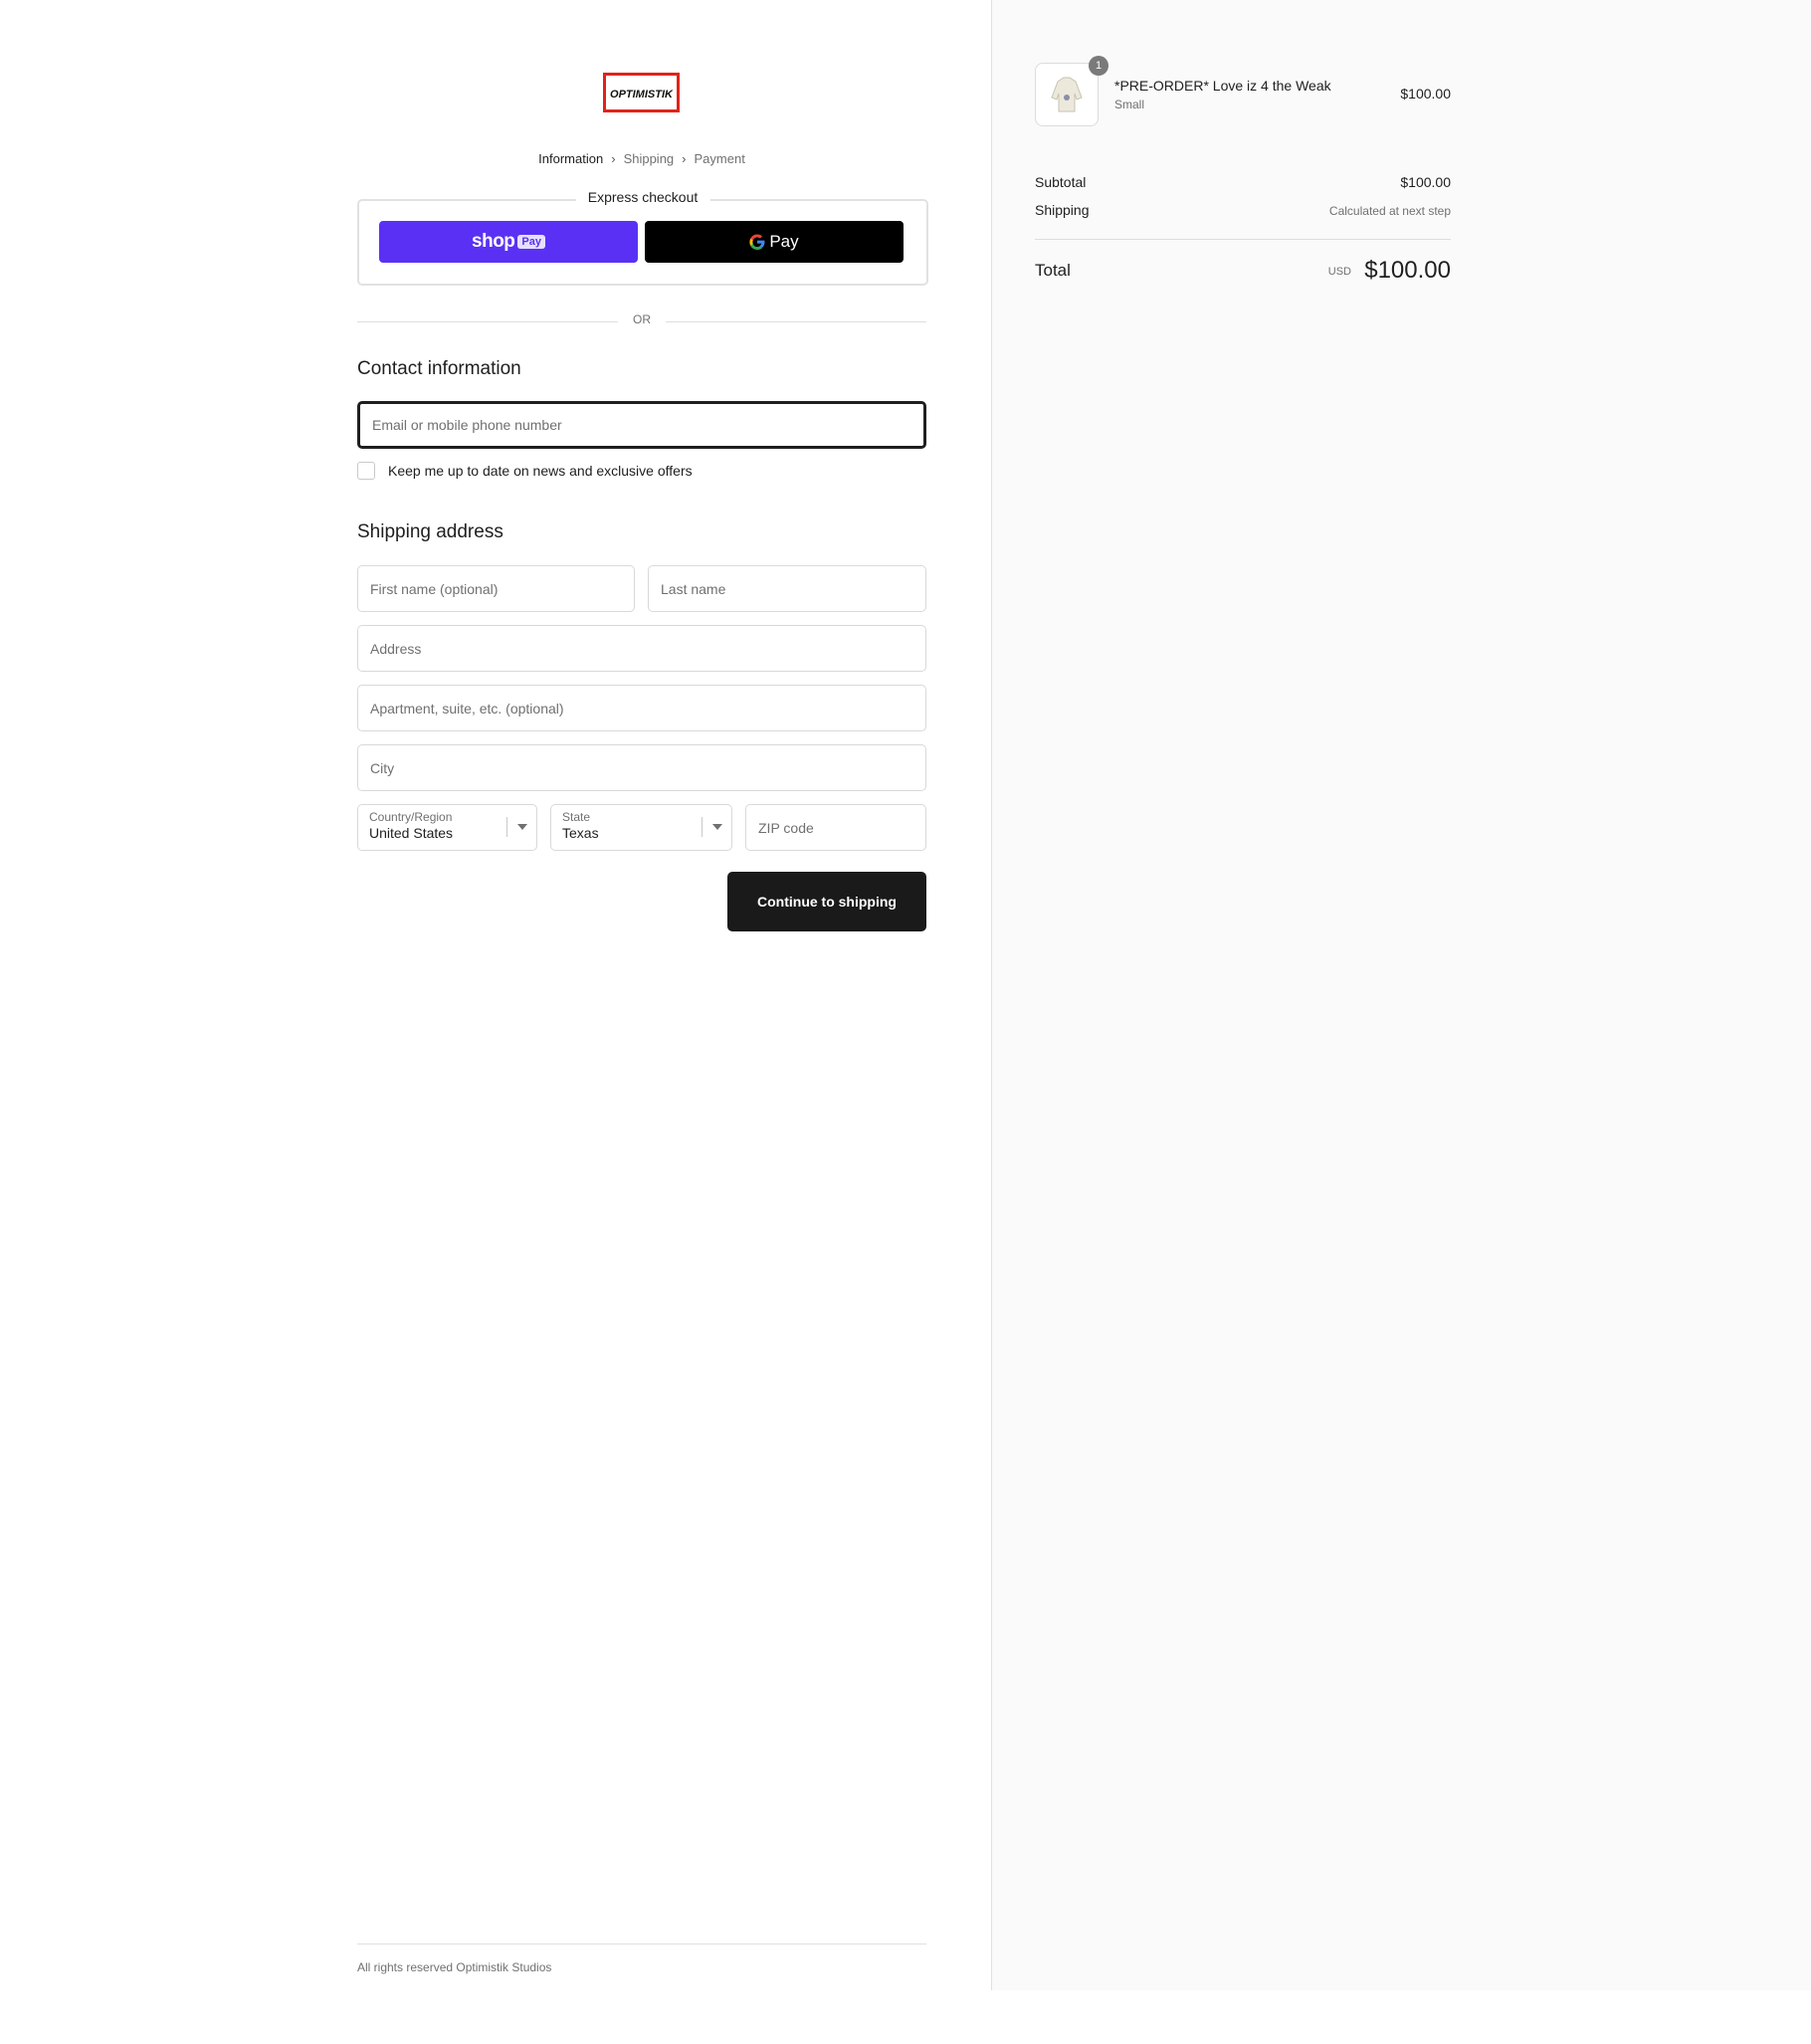 The image size is (1811, 2044). I want to click on city-input, so click(641, 767).